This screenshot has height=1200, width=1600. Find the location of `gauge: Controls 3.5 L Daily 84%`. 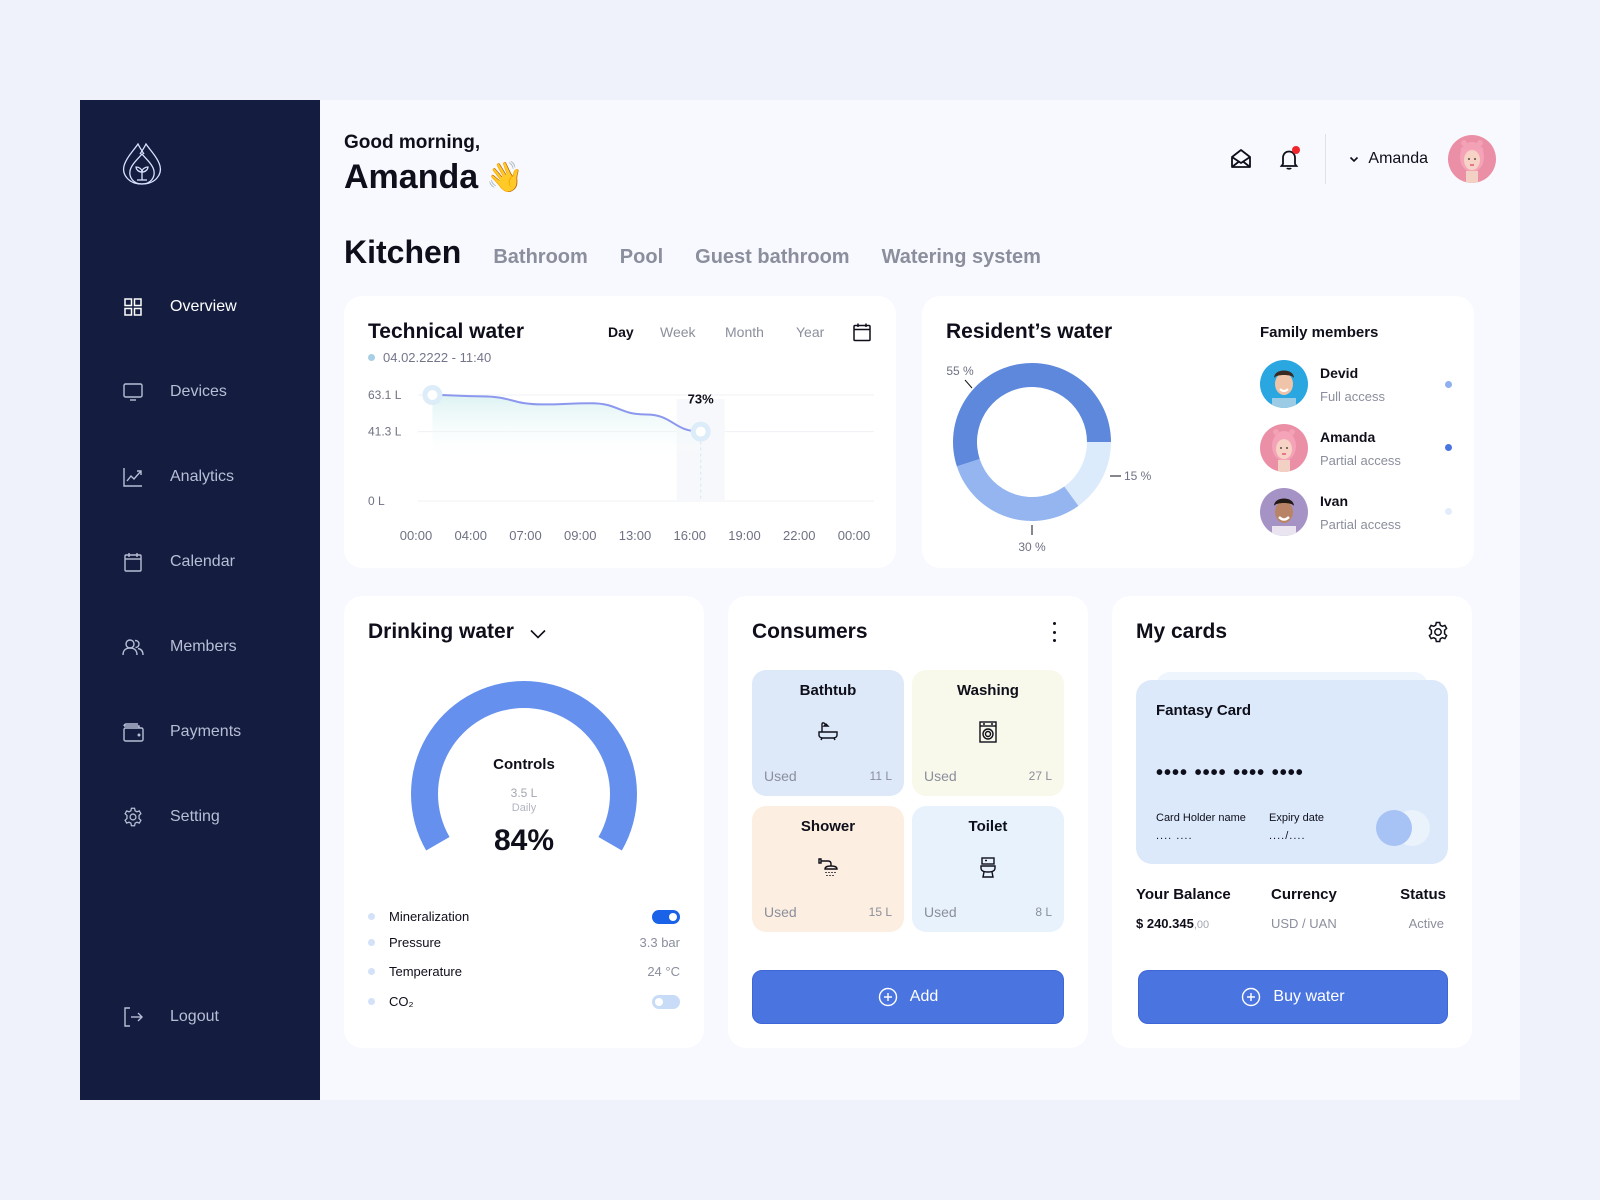

gauge: Controls 3.5 L Daily 84% is located at coordinates (524, 786).